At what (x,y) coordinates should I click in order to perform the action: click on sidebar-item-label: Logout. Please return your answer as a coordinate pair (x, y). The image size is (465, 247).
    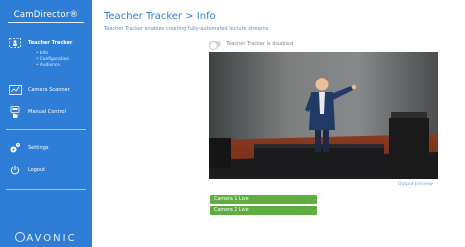
    Looking at the image, I should click on (37, 170).